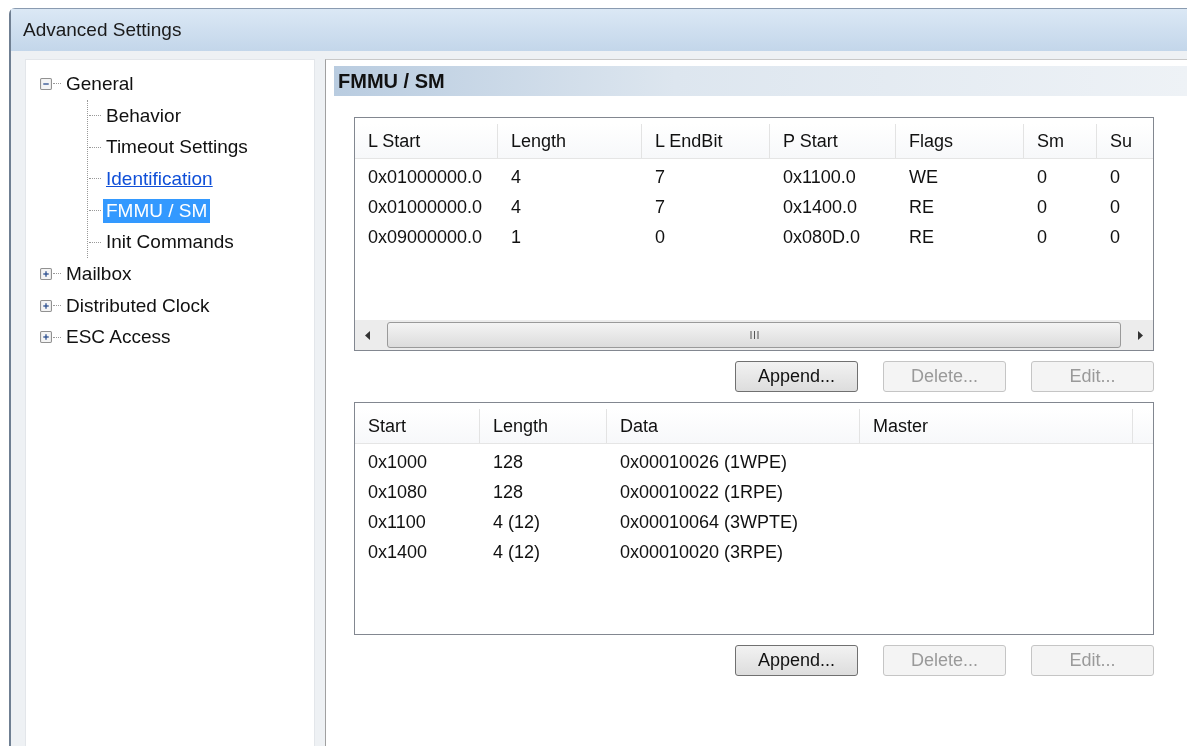 The width and height of the screenshot is (1187, 746). I want to click on column-header: L Start, so click(426, 141).